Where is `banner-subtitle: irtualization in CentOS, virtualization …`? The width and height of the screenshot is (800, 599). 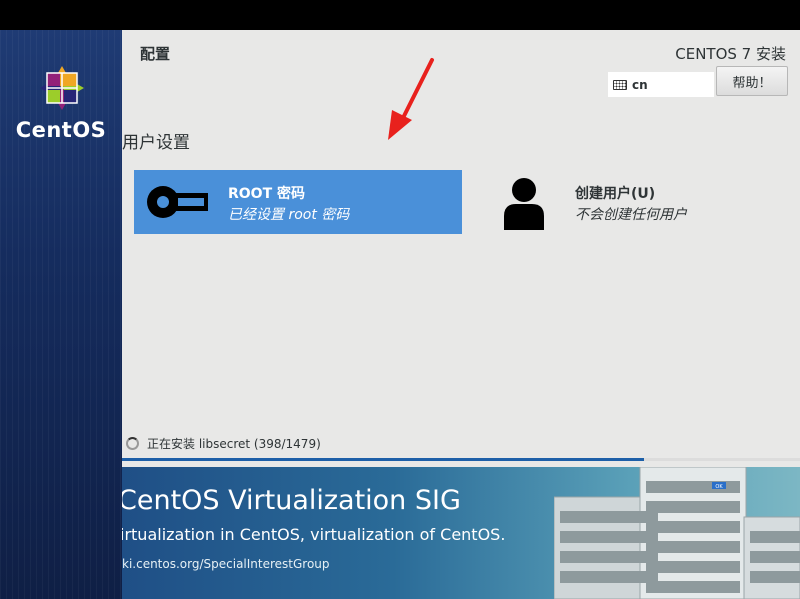 banner-subtitle: irtualization in CentOS, virtualization … is located at coordinates (314, 534).